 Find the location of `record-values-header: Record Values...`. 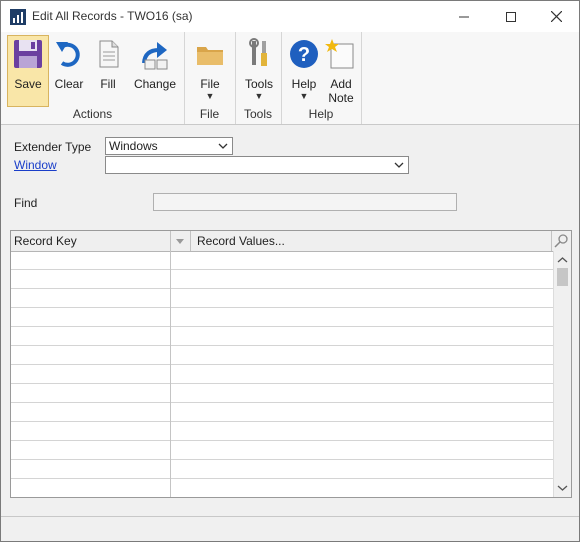

record-values-header: Record Values... is located at coordinates (241, 241).